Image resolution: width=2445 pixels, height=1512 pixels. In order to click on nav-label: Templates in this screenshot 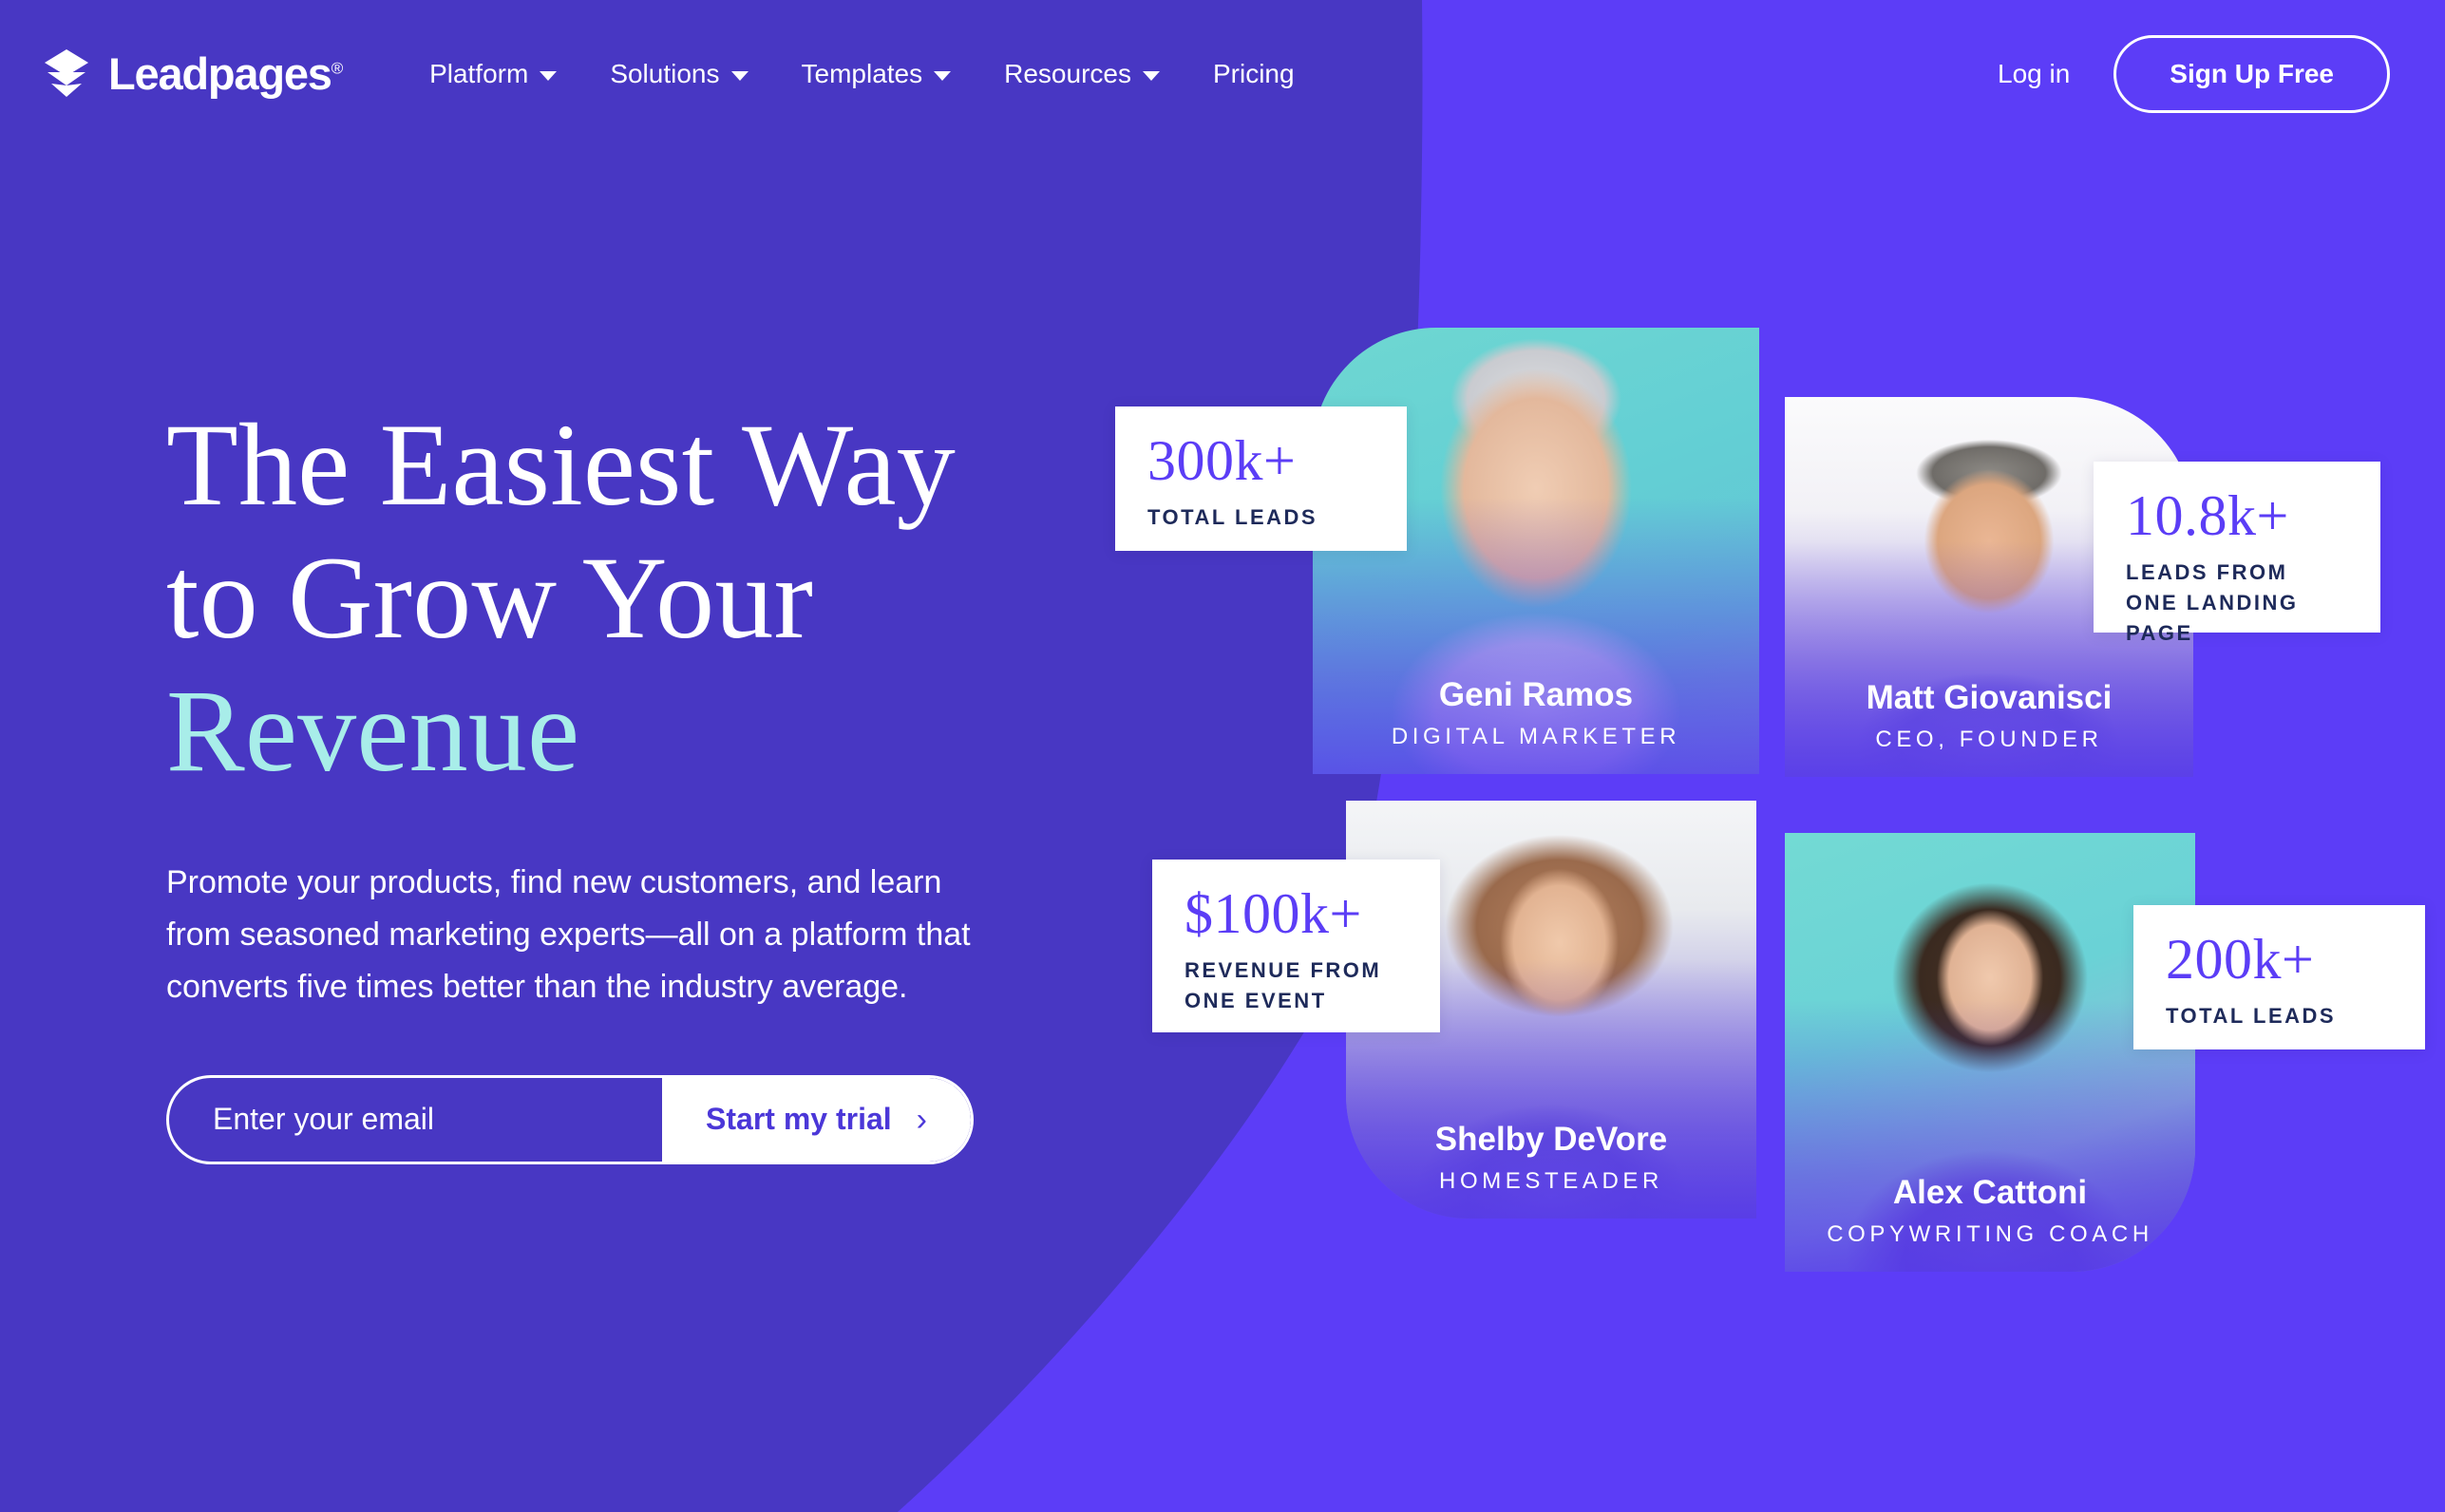, I will do `click(862, 73)`.